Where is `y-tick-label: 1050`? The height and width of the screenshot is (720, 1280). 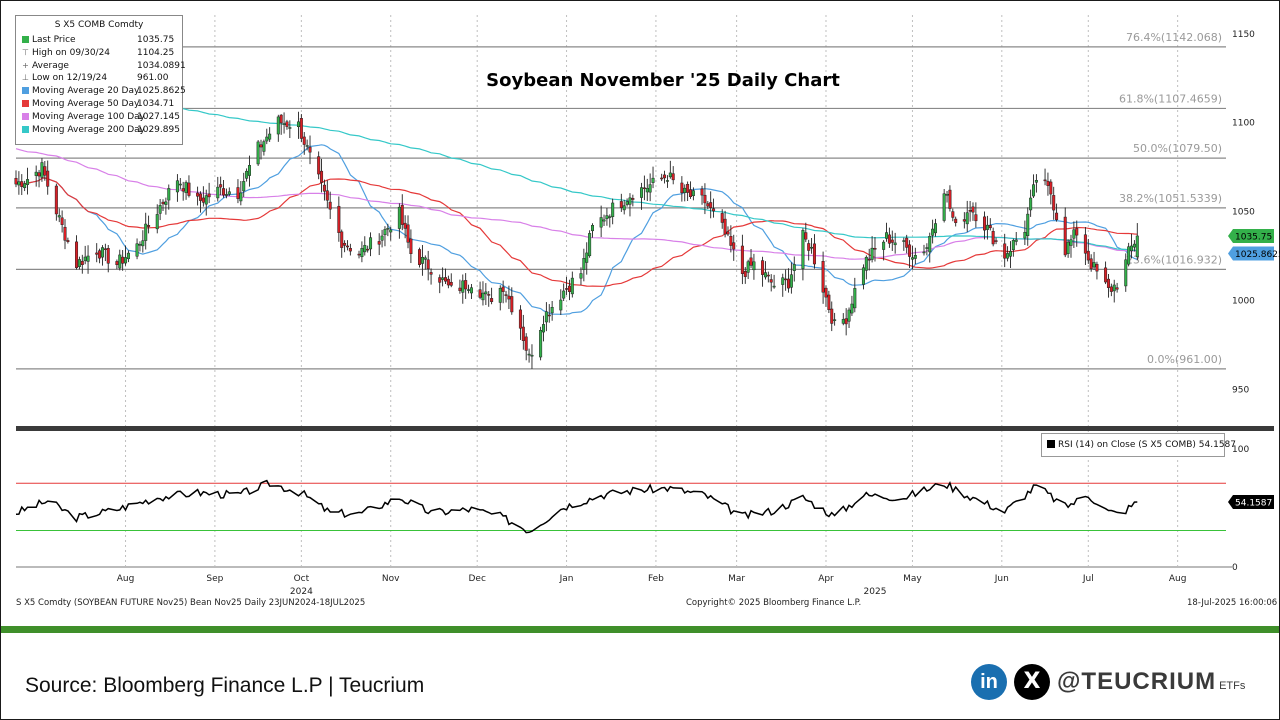
y-tick-label: 1050 is located at coordinates (1243, 213).